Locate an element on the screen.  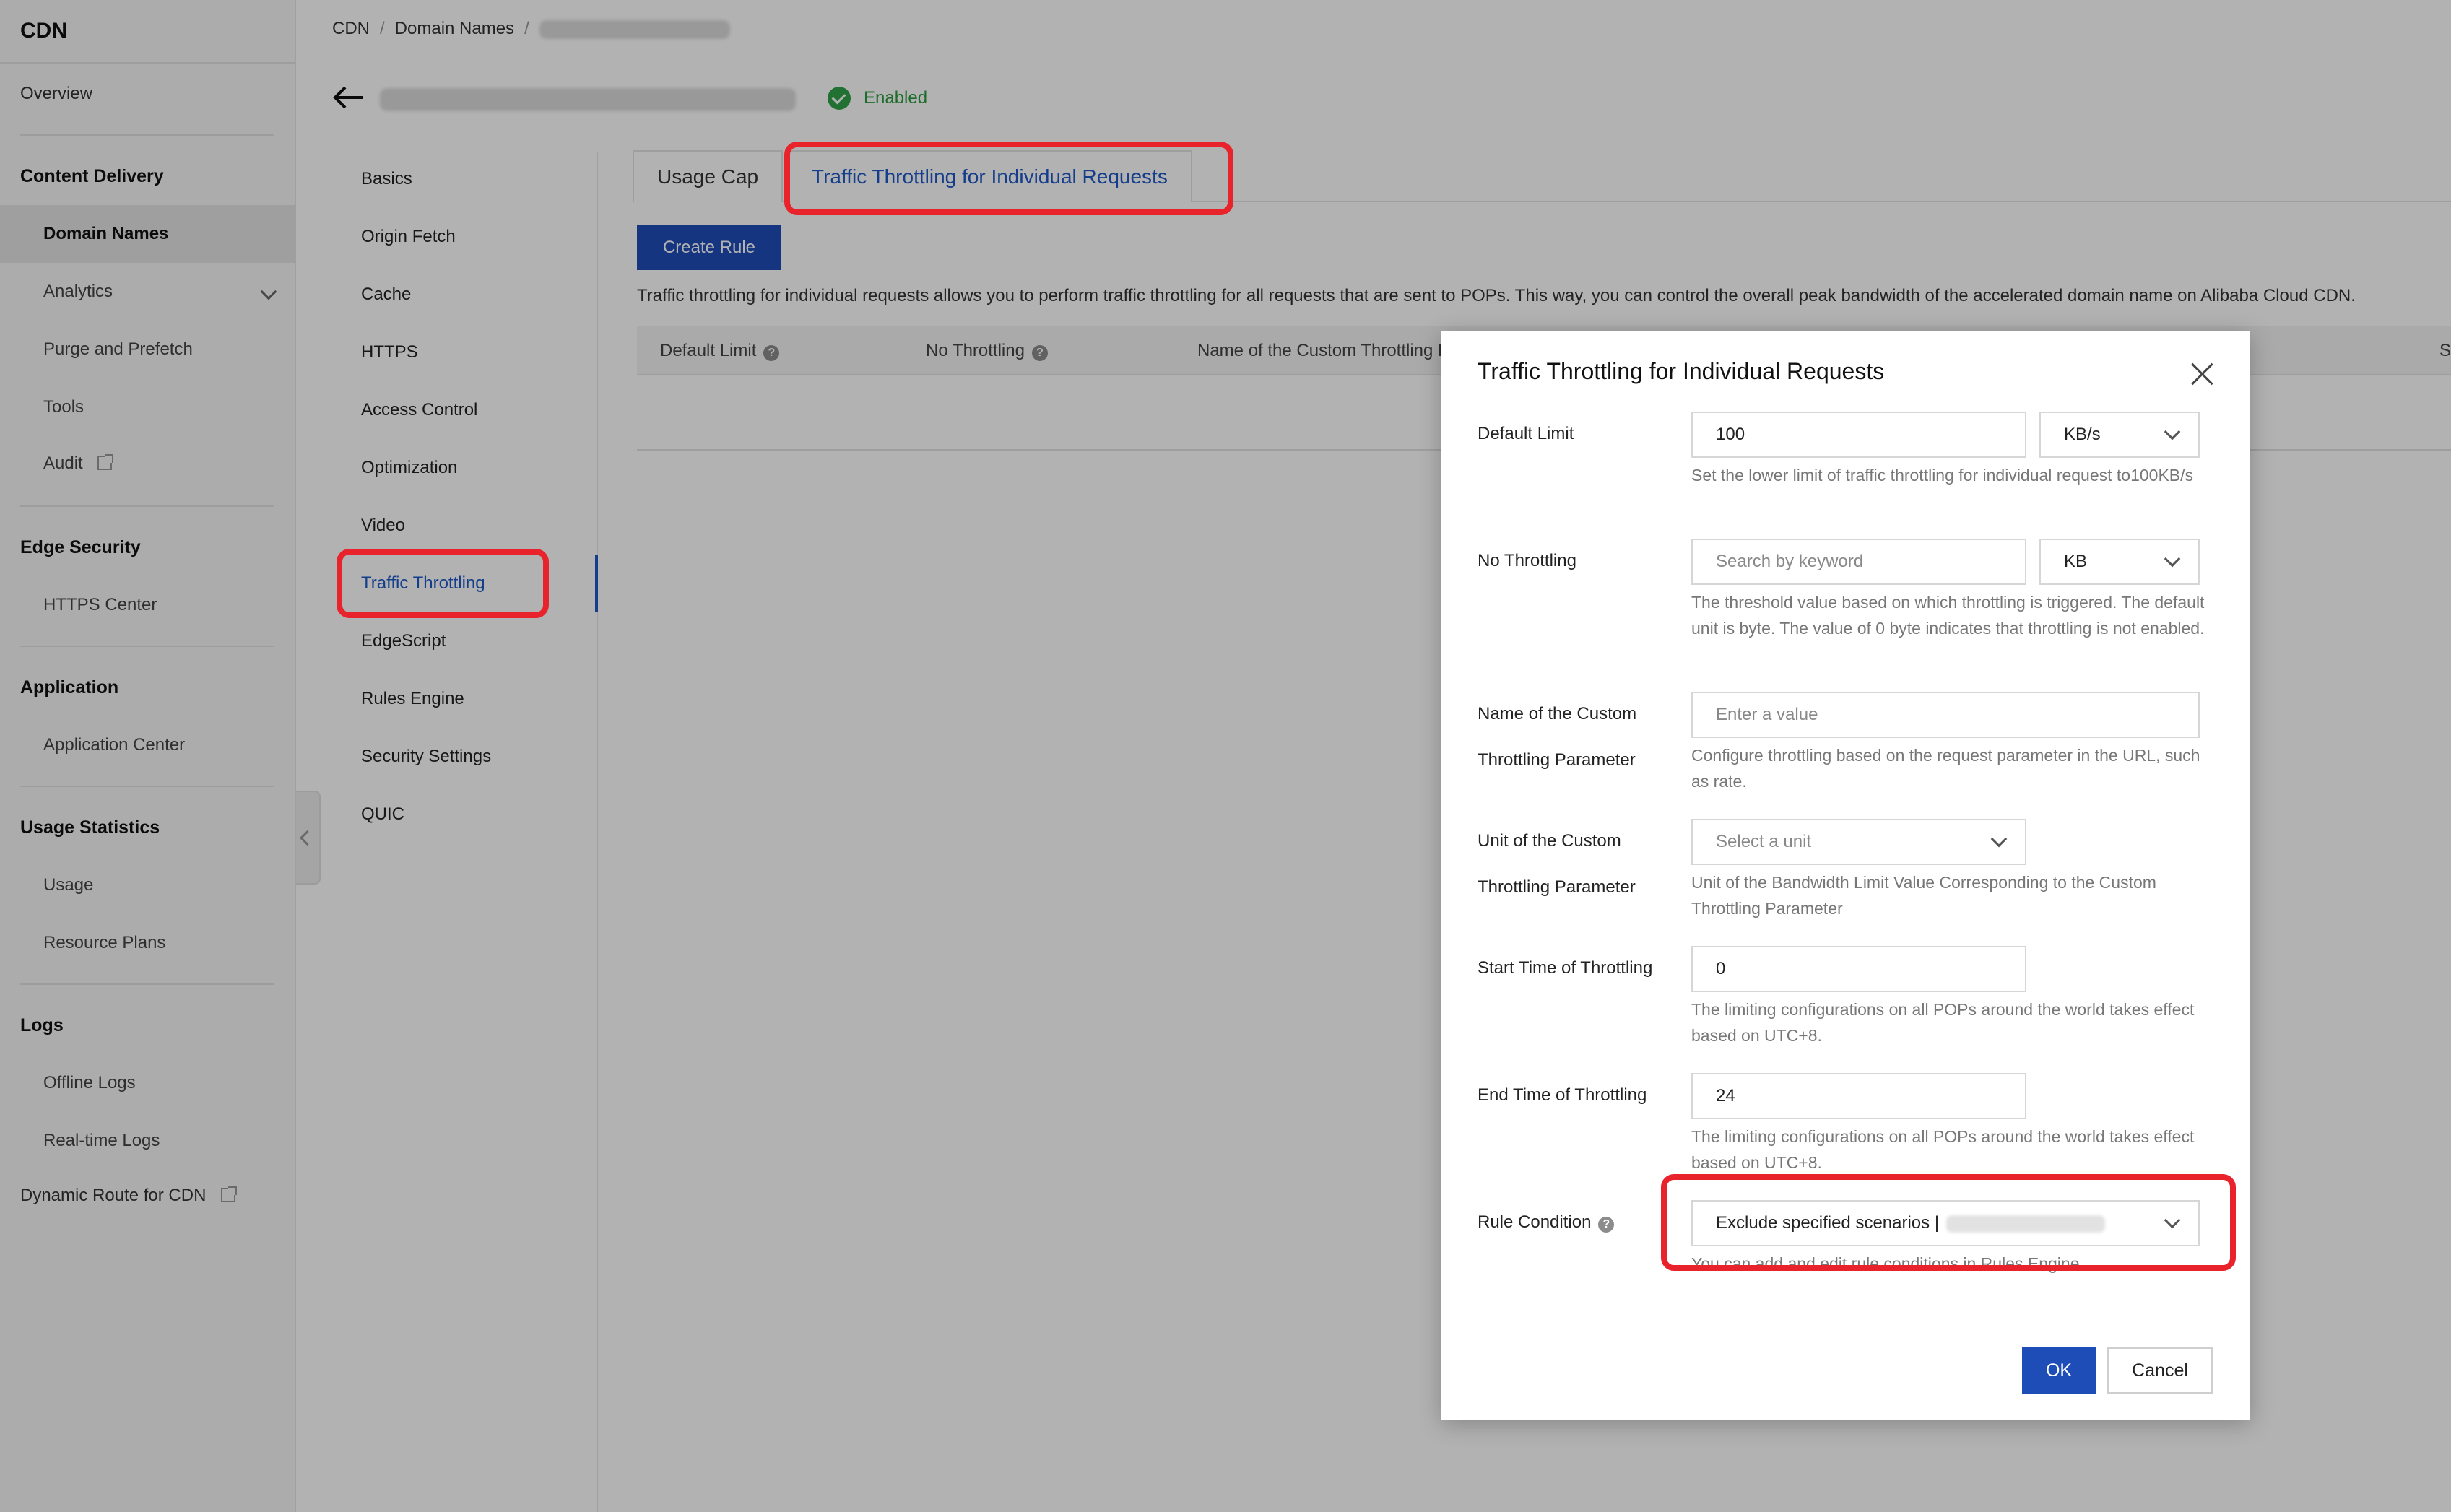
rule-condition-select: Exclude specified scenarios | is located at coordinates (1945, 1223).